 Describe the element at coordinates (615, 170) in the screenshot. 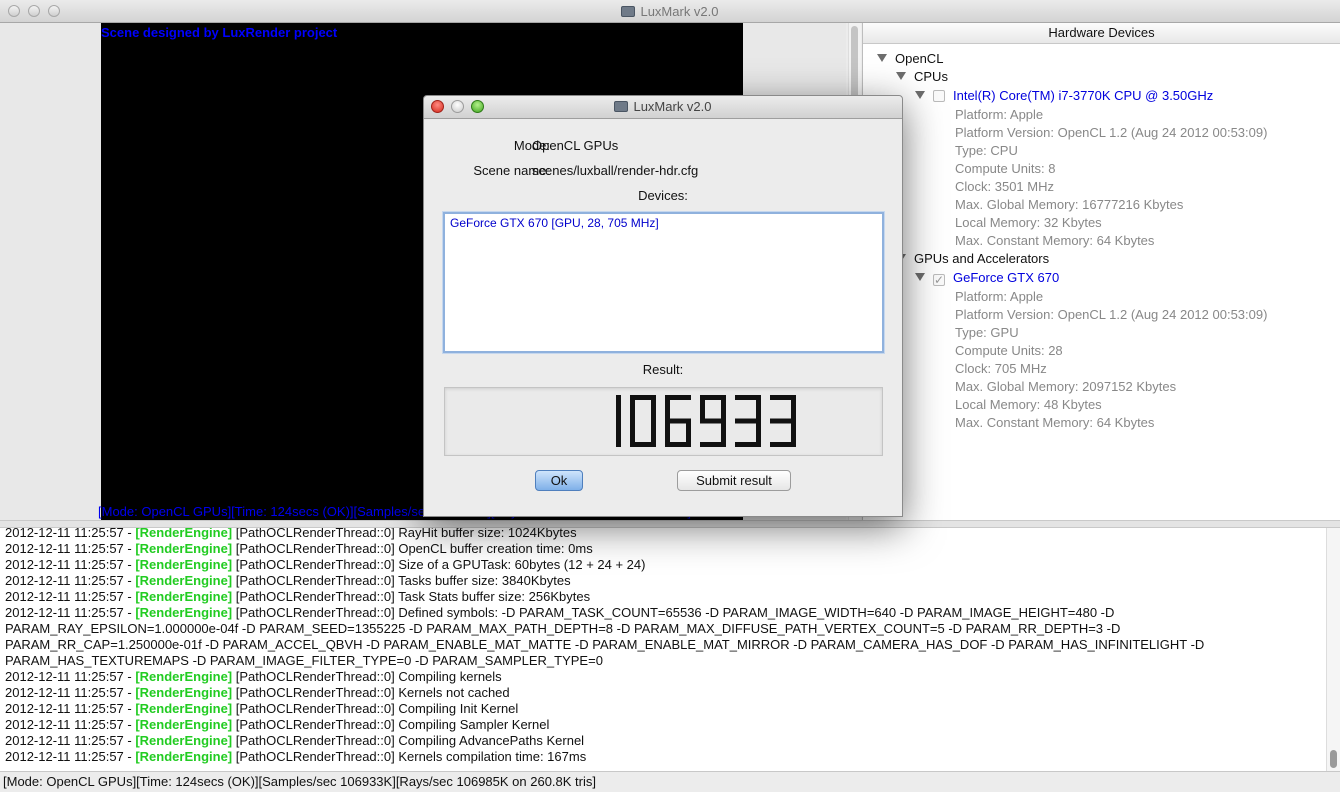

I see `scene-name-value: scenes/luxball/render-hdr.cfg` at that location.